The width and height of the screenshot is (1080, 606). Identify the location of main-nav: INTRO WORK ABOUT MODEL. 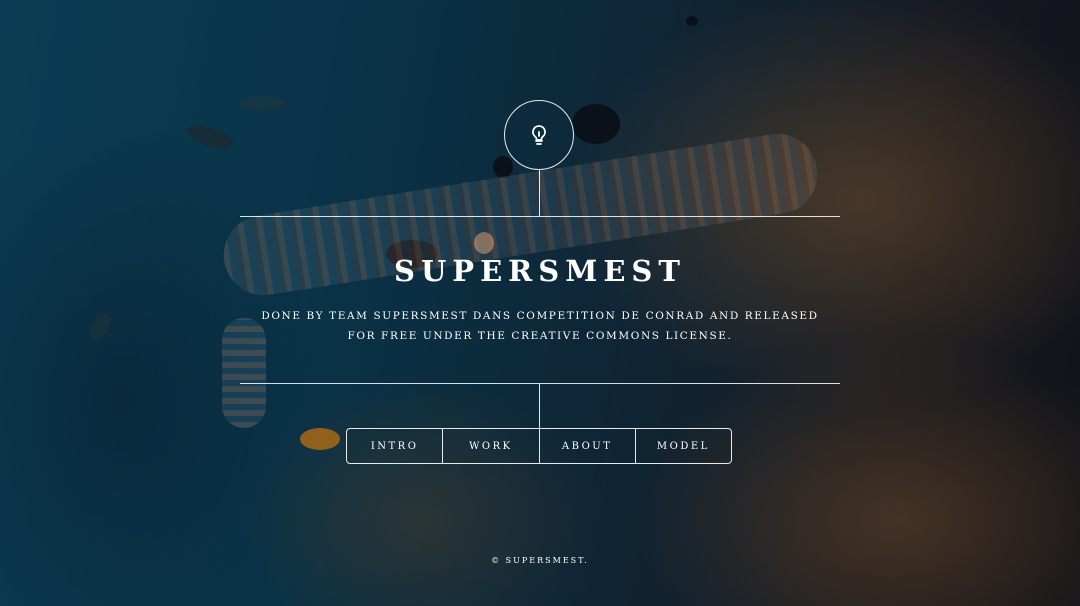
(539, 446).